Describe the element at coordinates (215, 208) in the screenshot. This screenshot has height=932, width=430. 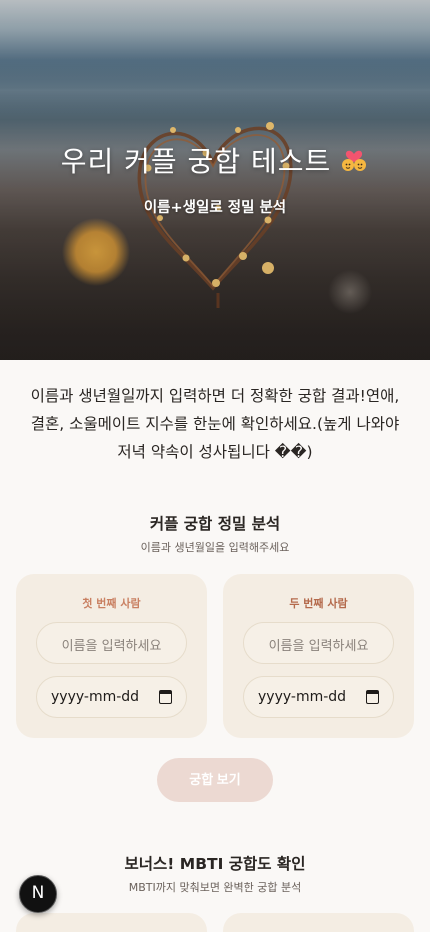
I see `hero-subtitle: 이름+생일로 정밀 분석` at that location.